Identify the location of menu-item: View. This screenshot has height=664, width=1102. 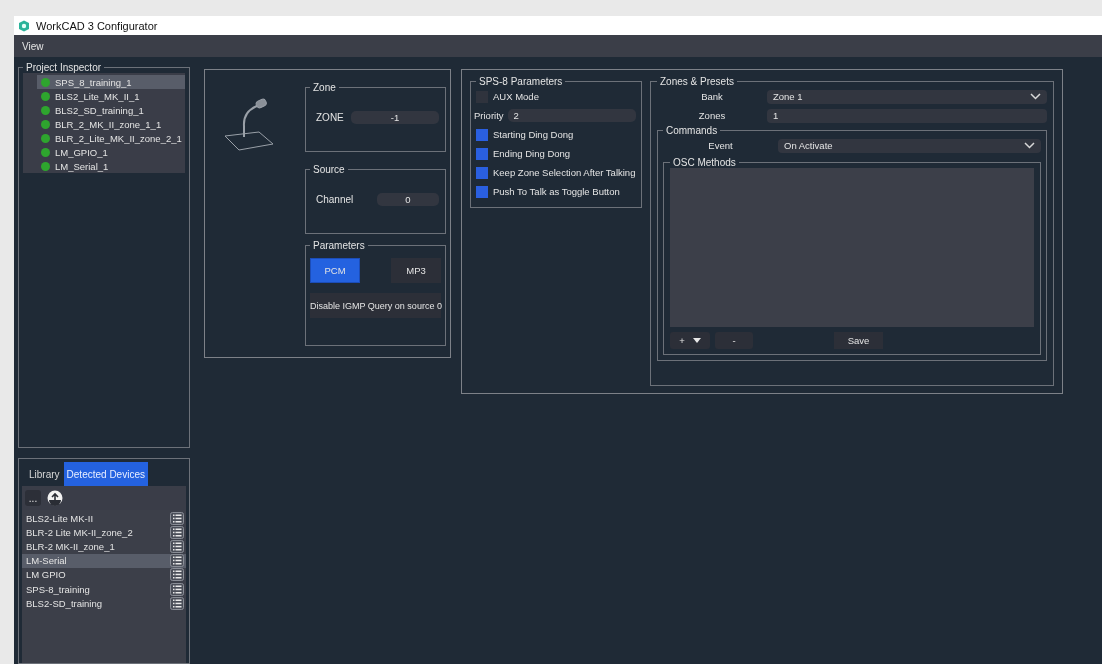
(33, 46).